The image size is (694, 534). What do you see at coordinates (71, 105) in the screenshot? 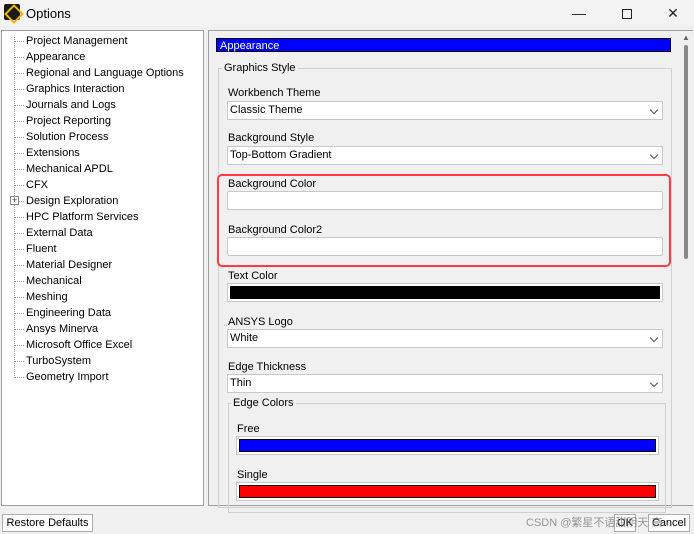
I see `tree-item: Journals and Logs` at bounding box center [71, 105].